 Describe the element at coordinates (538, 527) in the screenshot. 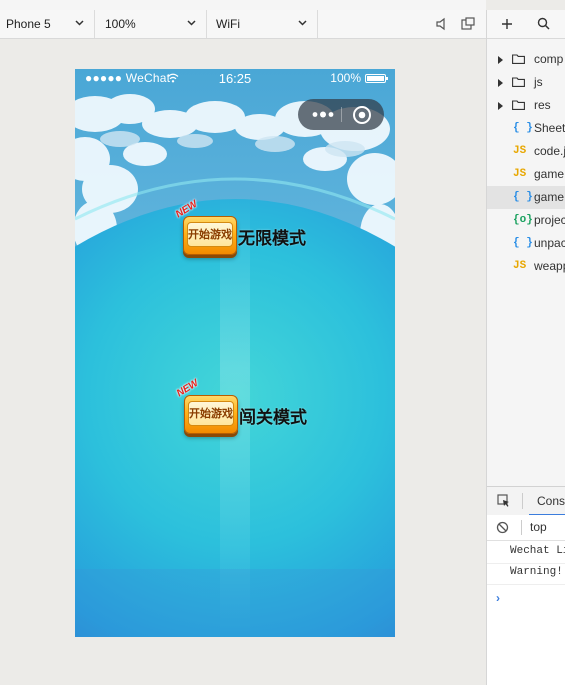

I see `context-select: top` at that location.